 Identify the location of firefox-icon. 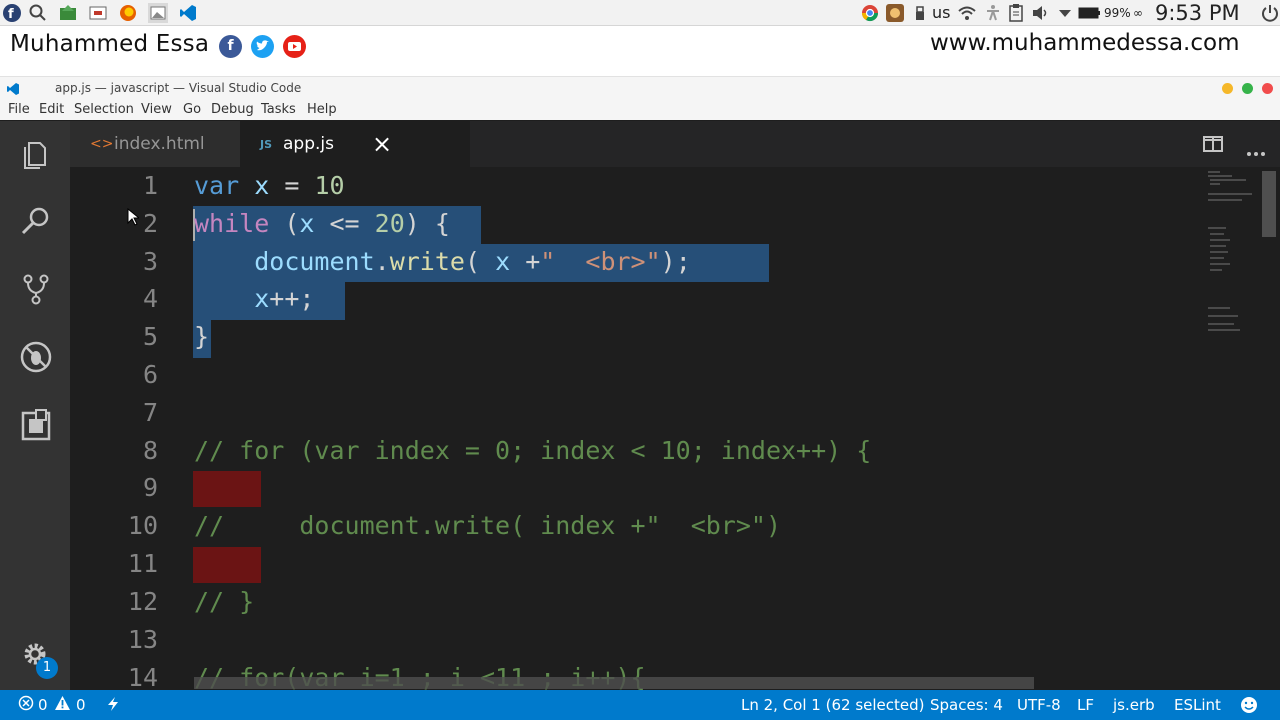
(128, 13).